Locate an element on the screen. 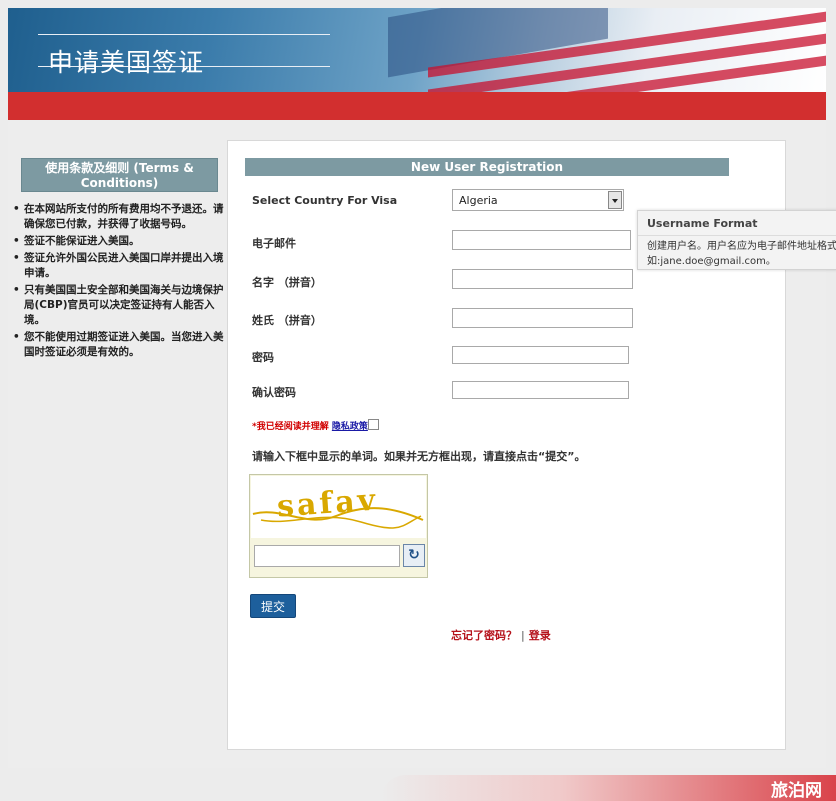  footer-decoration is located at coordinates (608, 788).